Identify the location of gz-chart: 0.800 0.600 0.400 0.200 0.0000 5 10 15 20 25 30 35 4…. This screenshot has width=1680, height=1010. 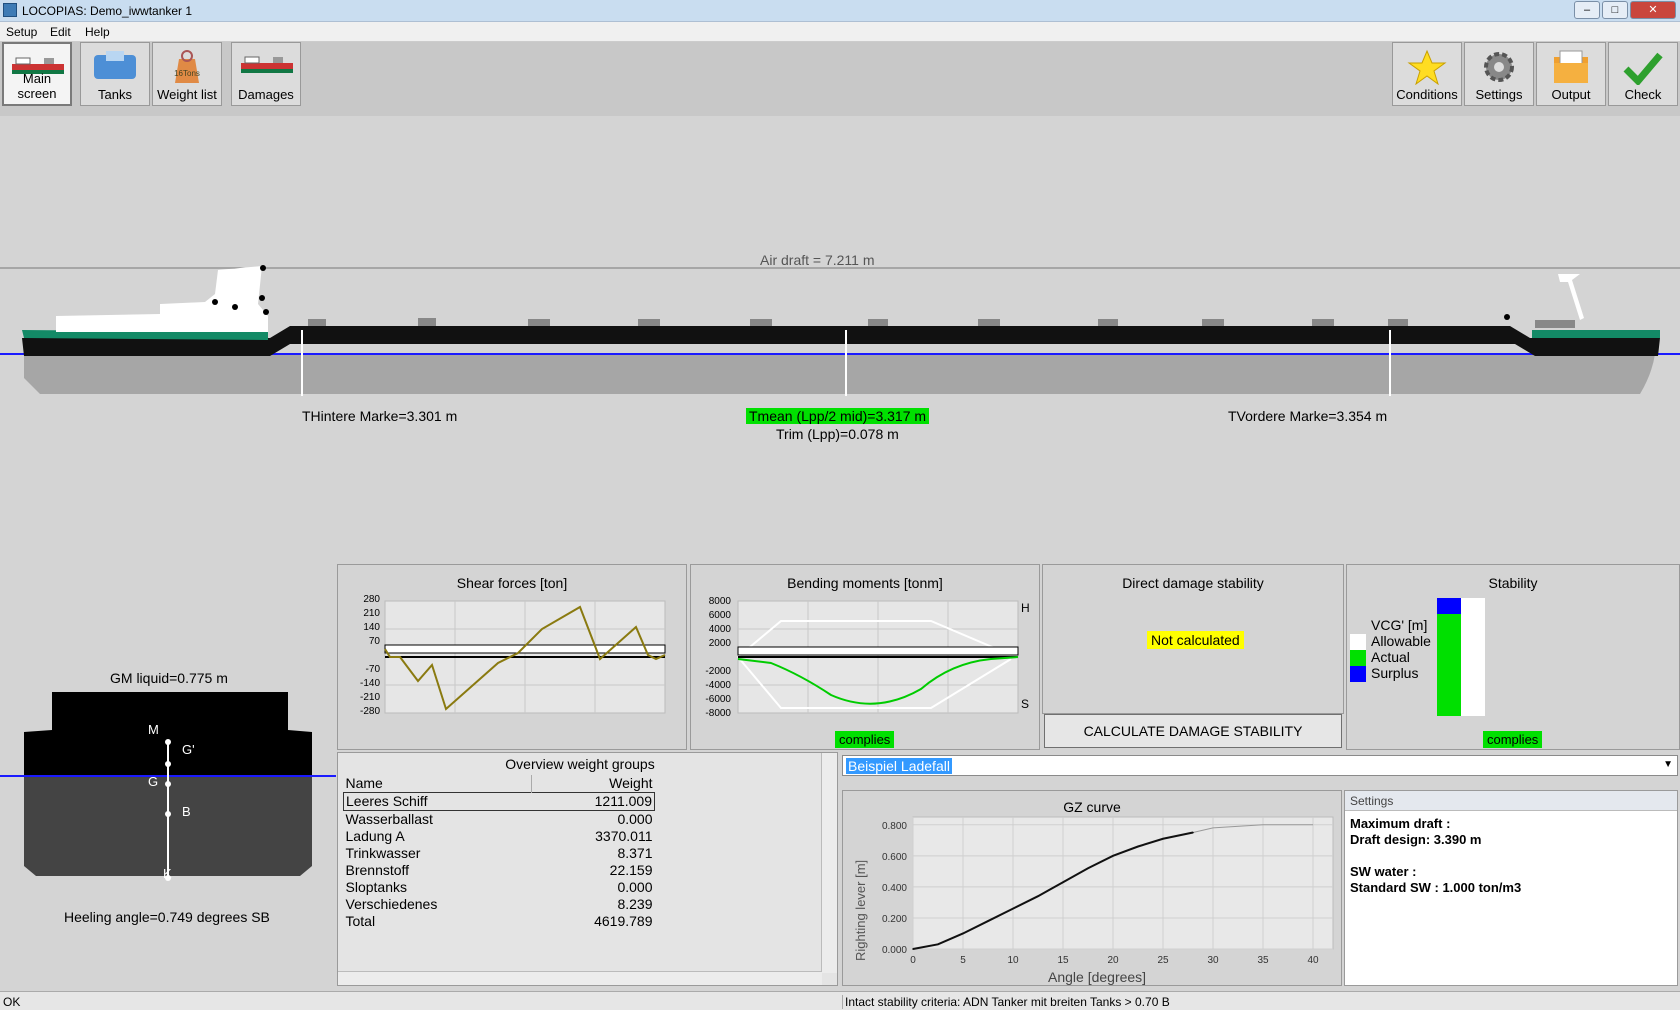
(1108, 891).